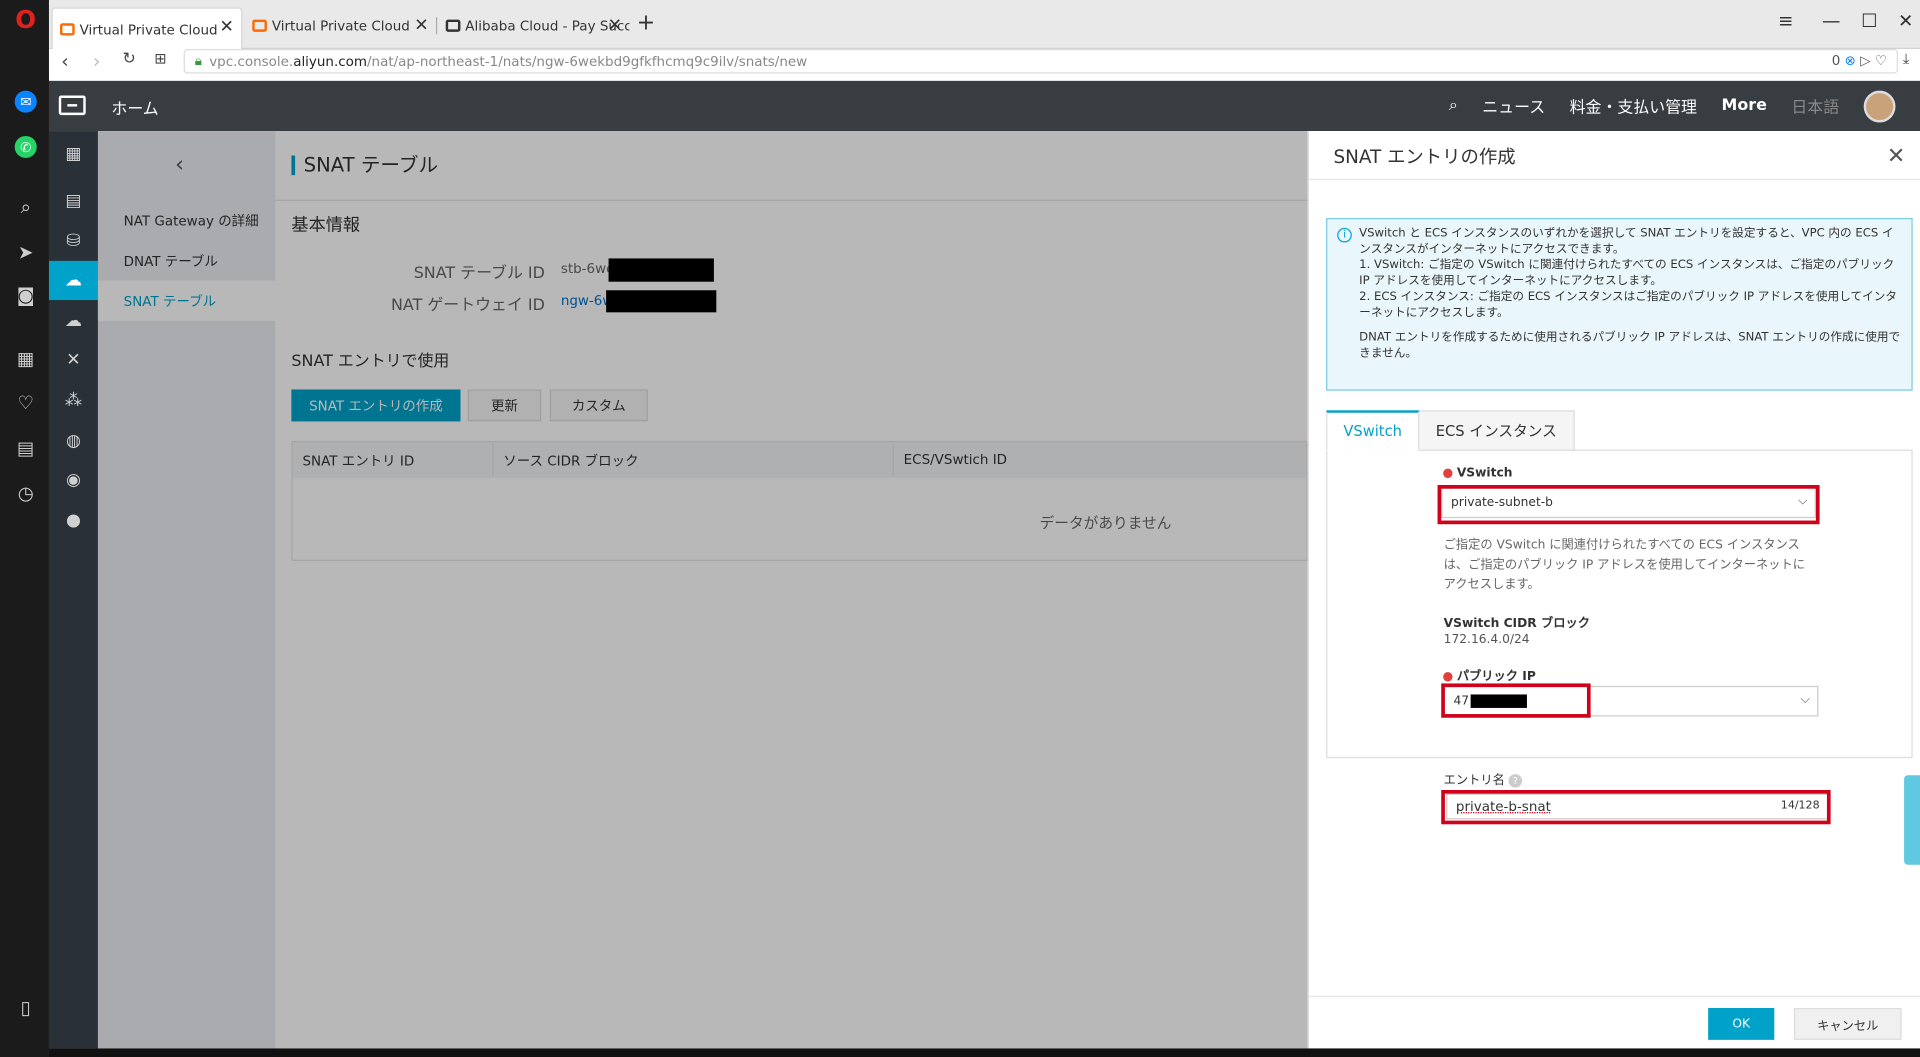 The width and height of the screenshot is (1920, 1057). What do you see at coordinates (1831, 21) in the screenshot?
I see `minimize-icon: —` at bounding box center [1831, 21].